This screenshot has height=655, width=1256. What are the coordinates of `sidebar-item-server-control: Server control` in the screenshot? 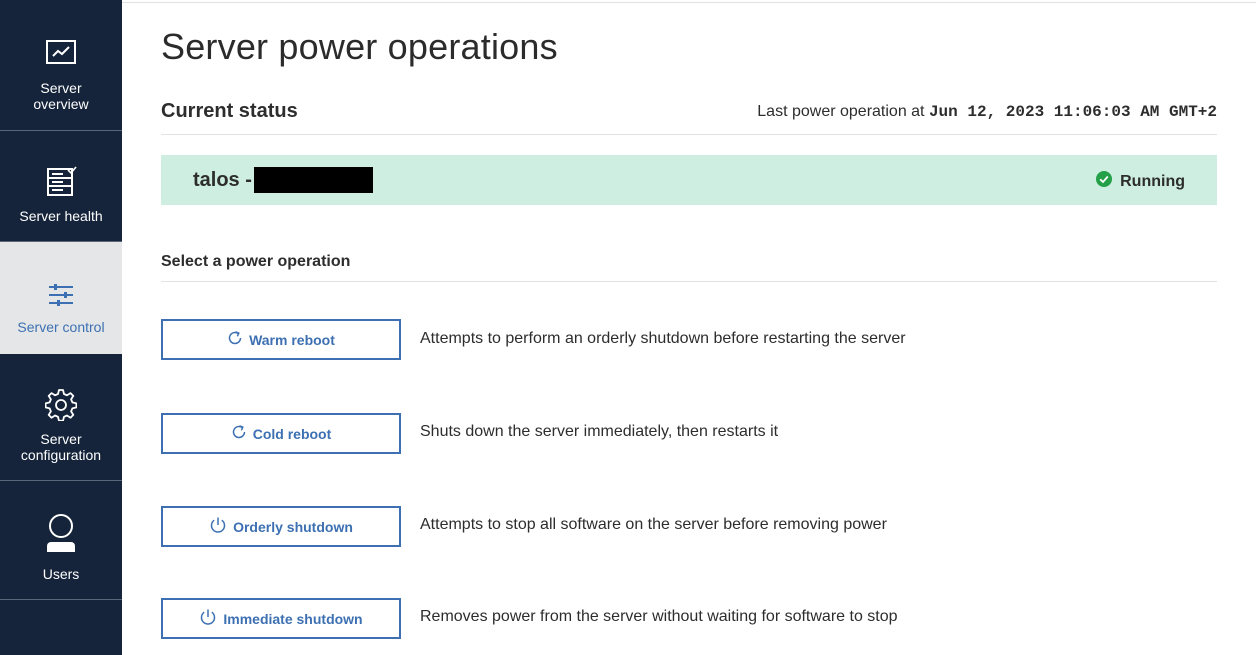 It's located at (61, 298).